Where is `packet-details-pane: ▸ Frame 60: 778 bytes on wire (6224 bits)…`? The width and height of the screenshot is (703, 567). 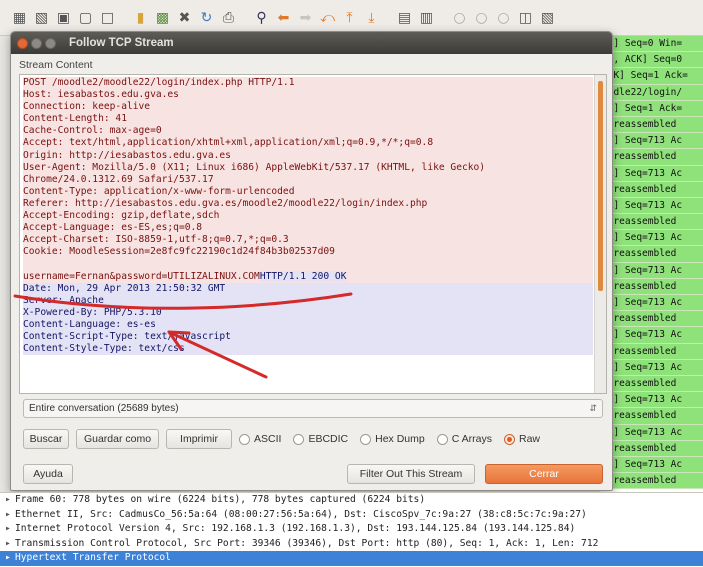 packet-details-pane: ▸ Frame 60: 778 bytes on wire (6224 bits)… is located at coordinates (351, 529).